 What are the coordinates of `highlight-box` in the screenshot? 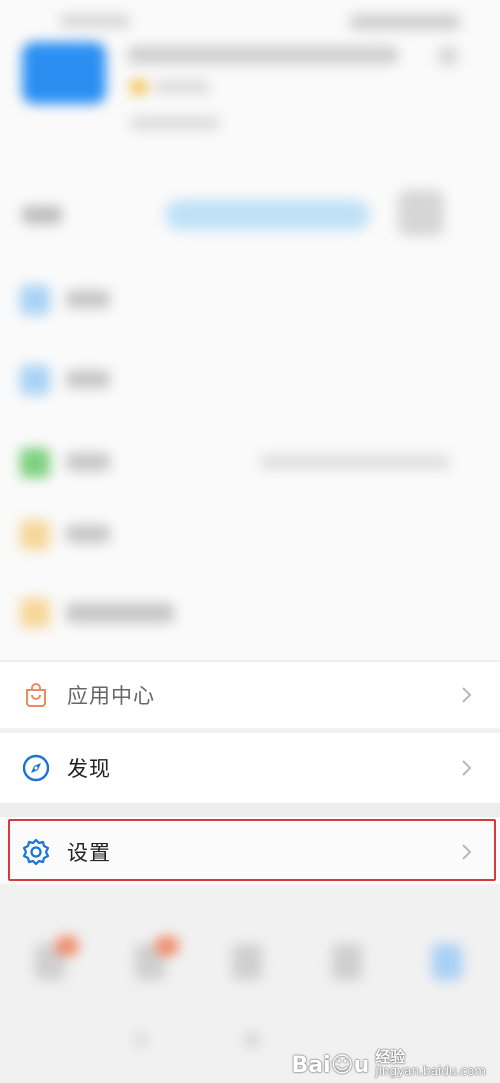 It's located at (252, 850).